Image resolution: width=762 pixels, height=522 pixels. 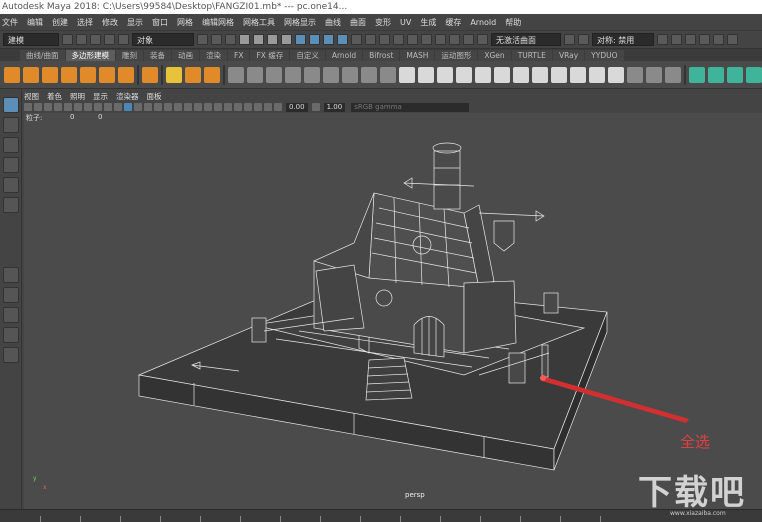 I want to click on poly-sphere-icon, so click(x=12, y=74).